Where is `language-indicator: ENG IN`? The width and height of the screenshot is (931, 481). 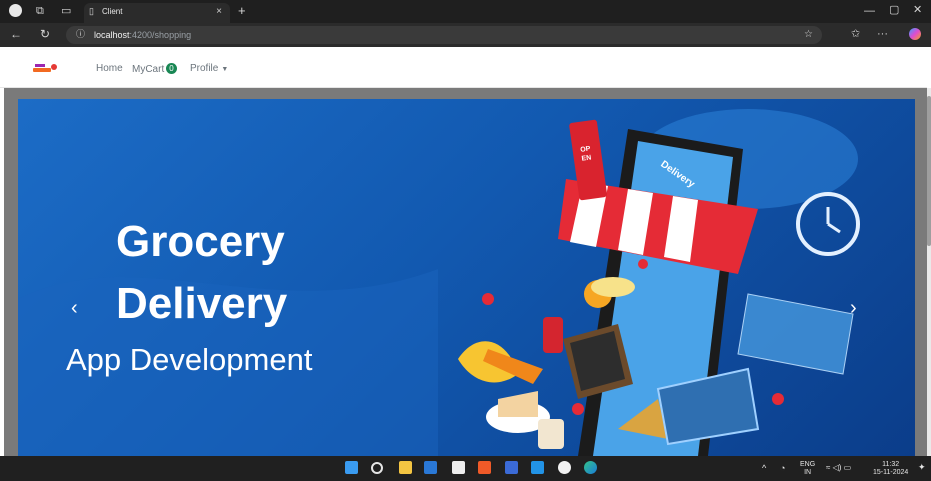
language-indicator: ENG IN is located at coordinates (807, 468).